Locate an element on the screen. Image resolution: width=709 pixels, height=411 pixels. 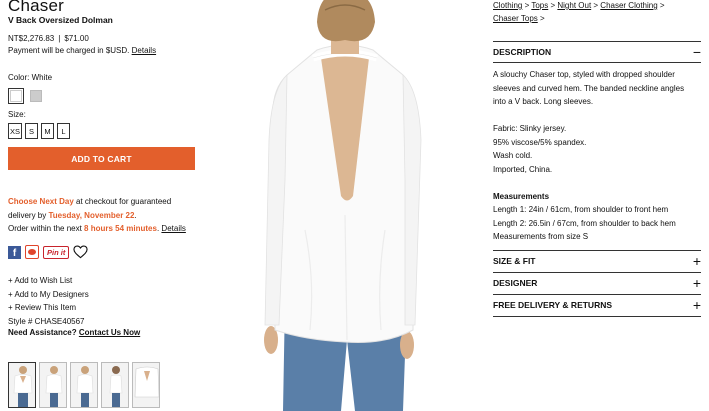
choose-next-day: Choose Next Day is located at coordinates (41, 201).